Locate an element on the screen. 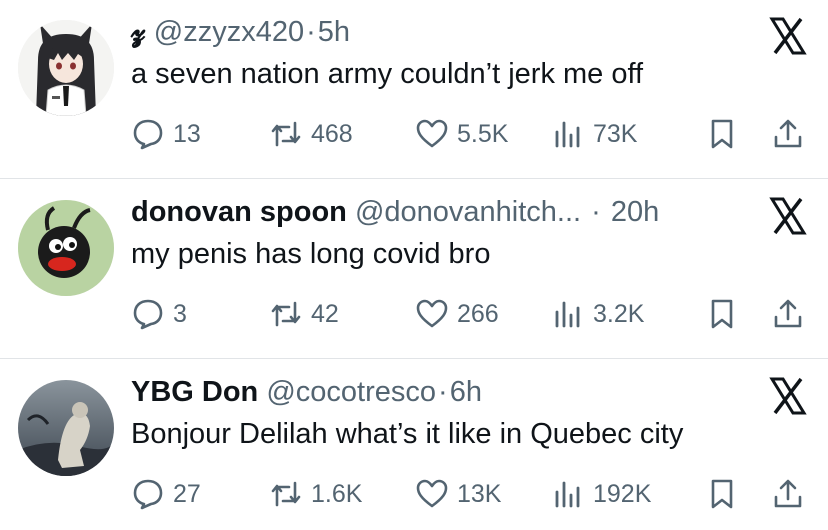  retweet-button: 42 is located at coordinates (304, 314).